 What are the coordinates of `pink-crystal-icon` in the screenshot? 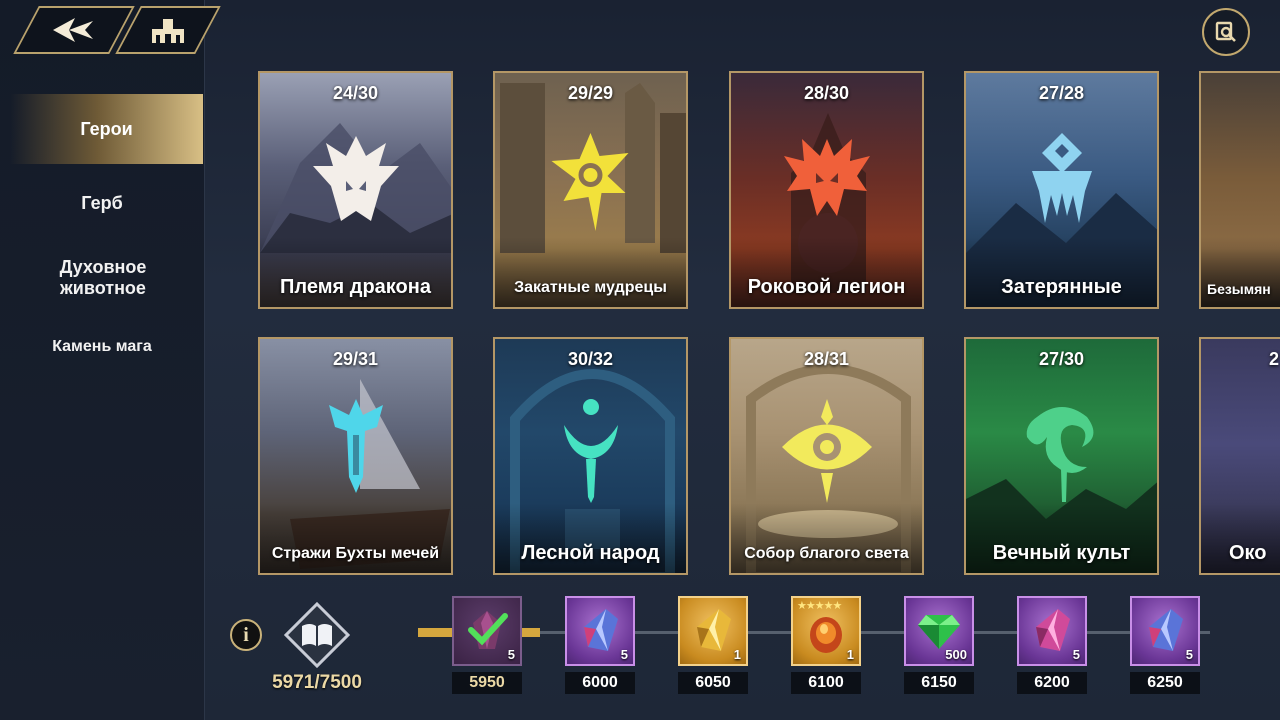 It's located at (1053, 630).